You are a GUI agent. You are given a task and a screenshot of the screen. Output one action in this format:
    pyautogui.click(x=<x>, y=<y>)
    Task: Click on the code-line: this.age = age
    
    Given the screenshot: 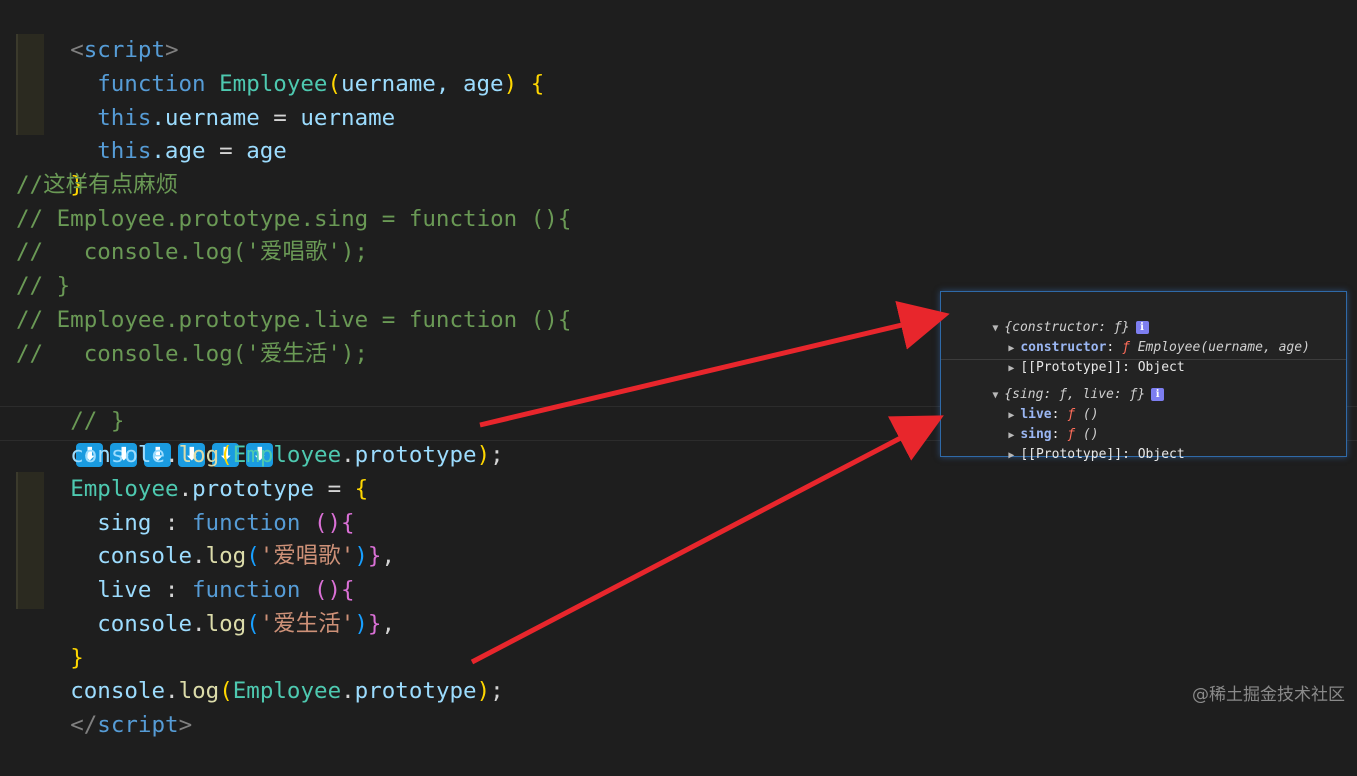 What is the action you would take?
    pyautogui.click(x=165, y=132)
    